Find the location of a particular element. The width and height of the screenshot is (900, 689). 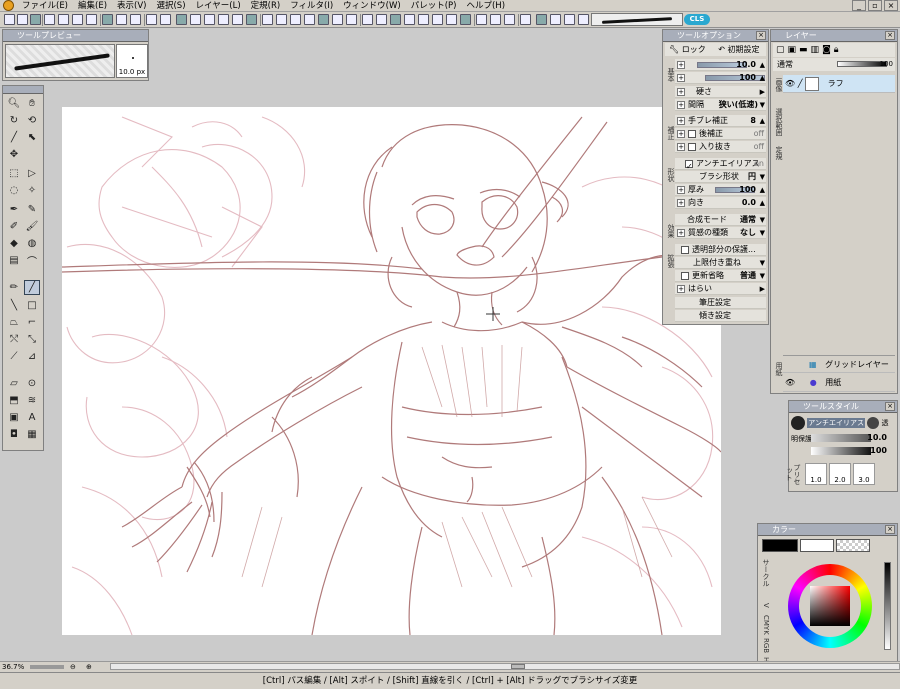

lasso-icon: ◌ is located at coordinates (14, 190).